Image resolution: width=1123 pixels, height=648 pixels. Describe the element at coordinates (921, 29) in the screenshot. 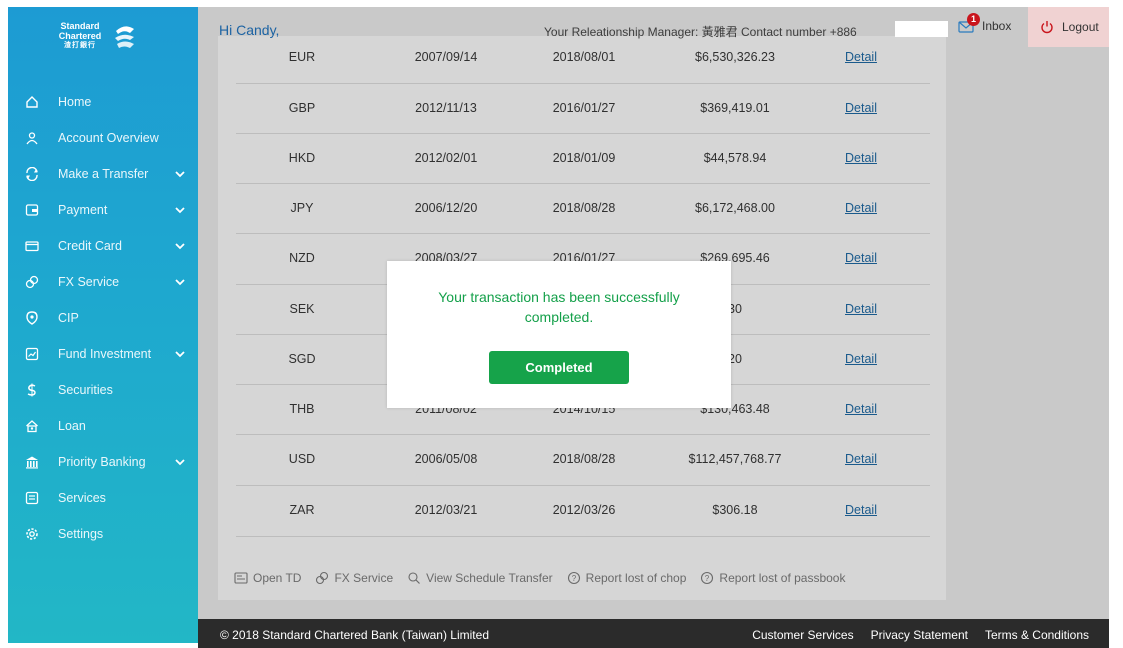

I see `redacted-phone-box` at that location.